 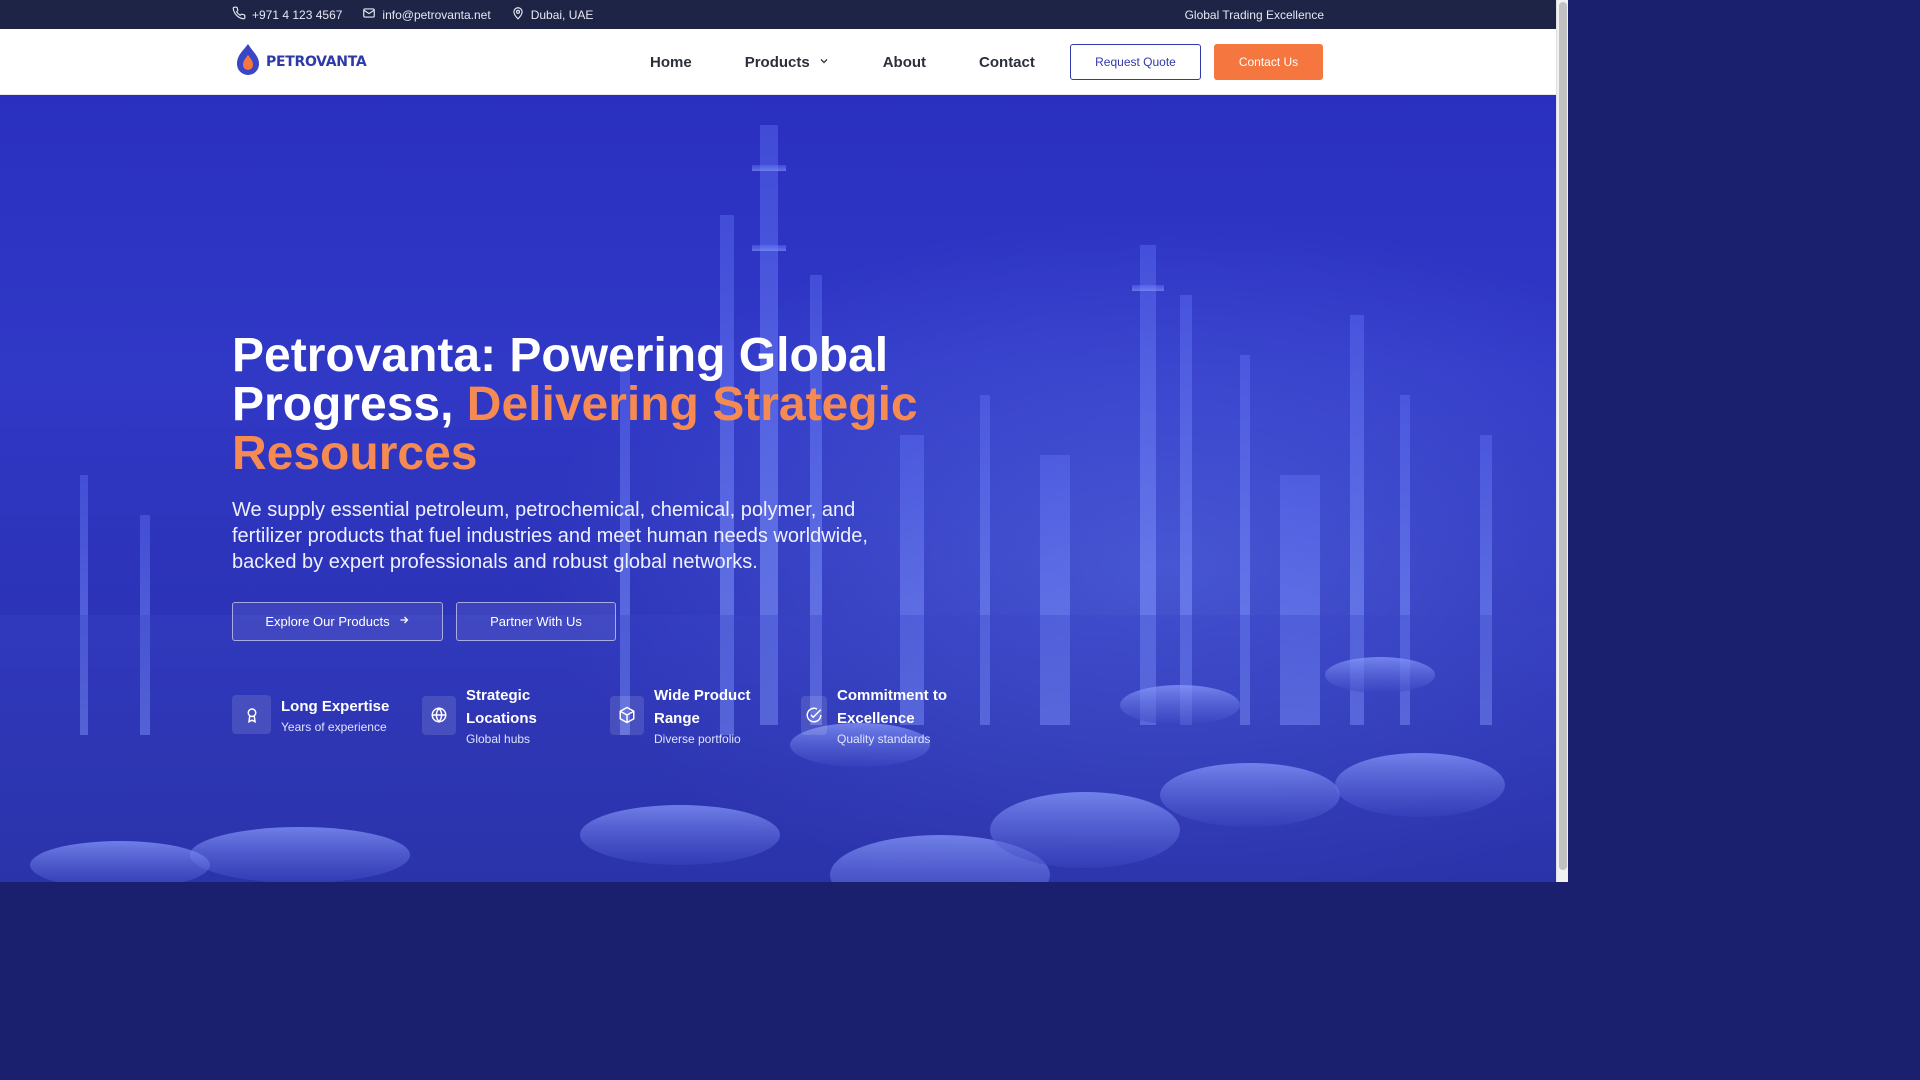 What do you see at coordinates (327, 621) in the screenshot?
I see `explore-products-label: Explore Our Products` at bounding box center [327, 621].